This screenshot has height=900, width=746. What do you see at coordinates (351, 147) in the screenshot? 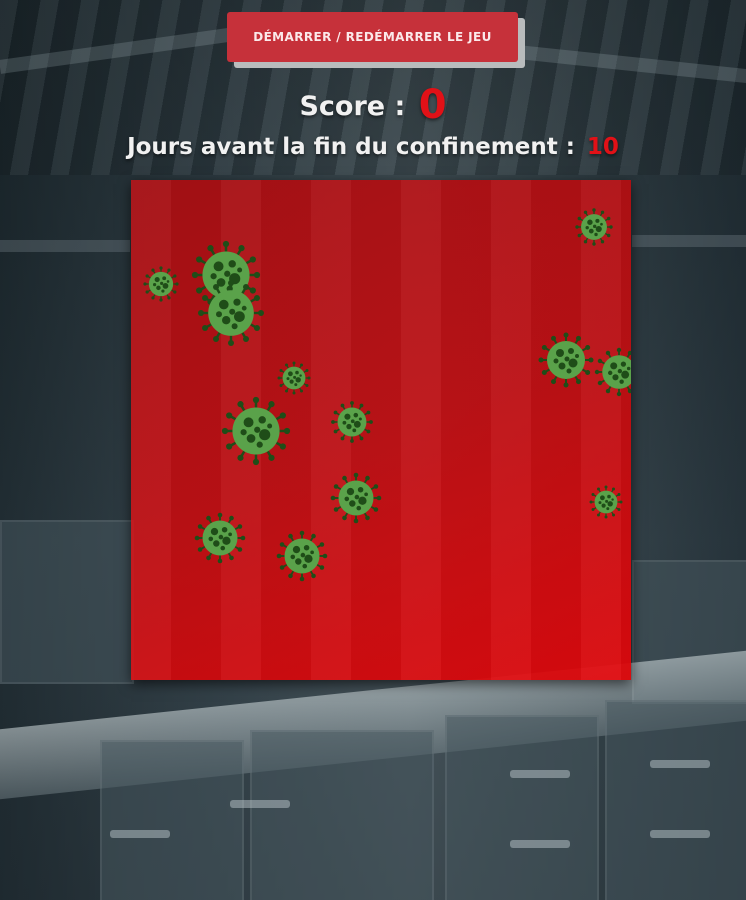
I see `days-label: Jours avant la fin du confinement :` at bounding box center [351, 147].